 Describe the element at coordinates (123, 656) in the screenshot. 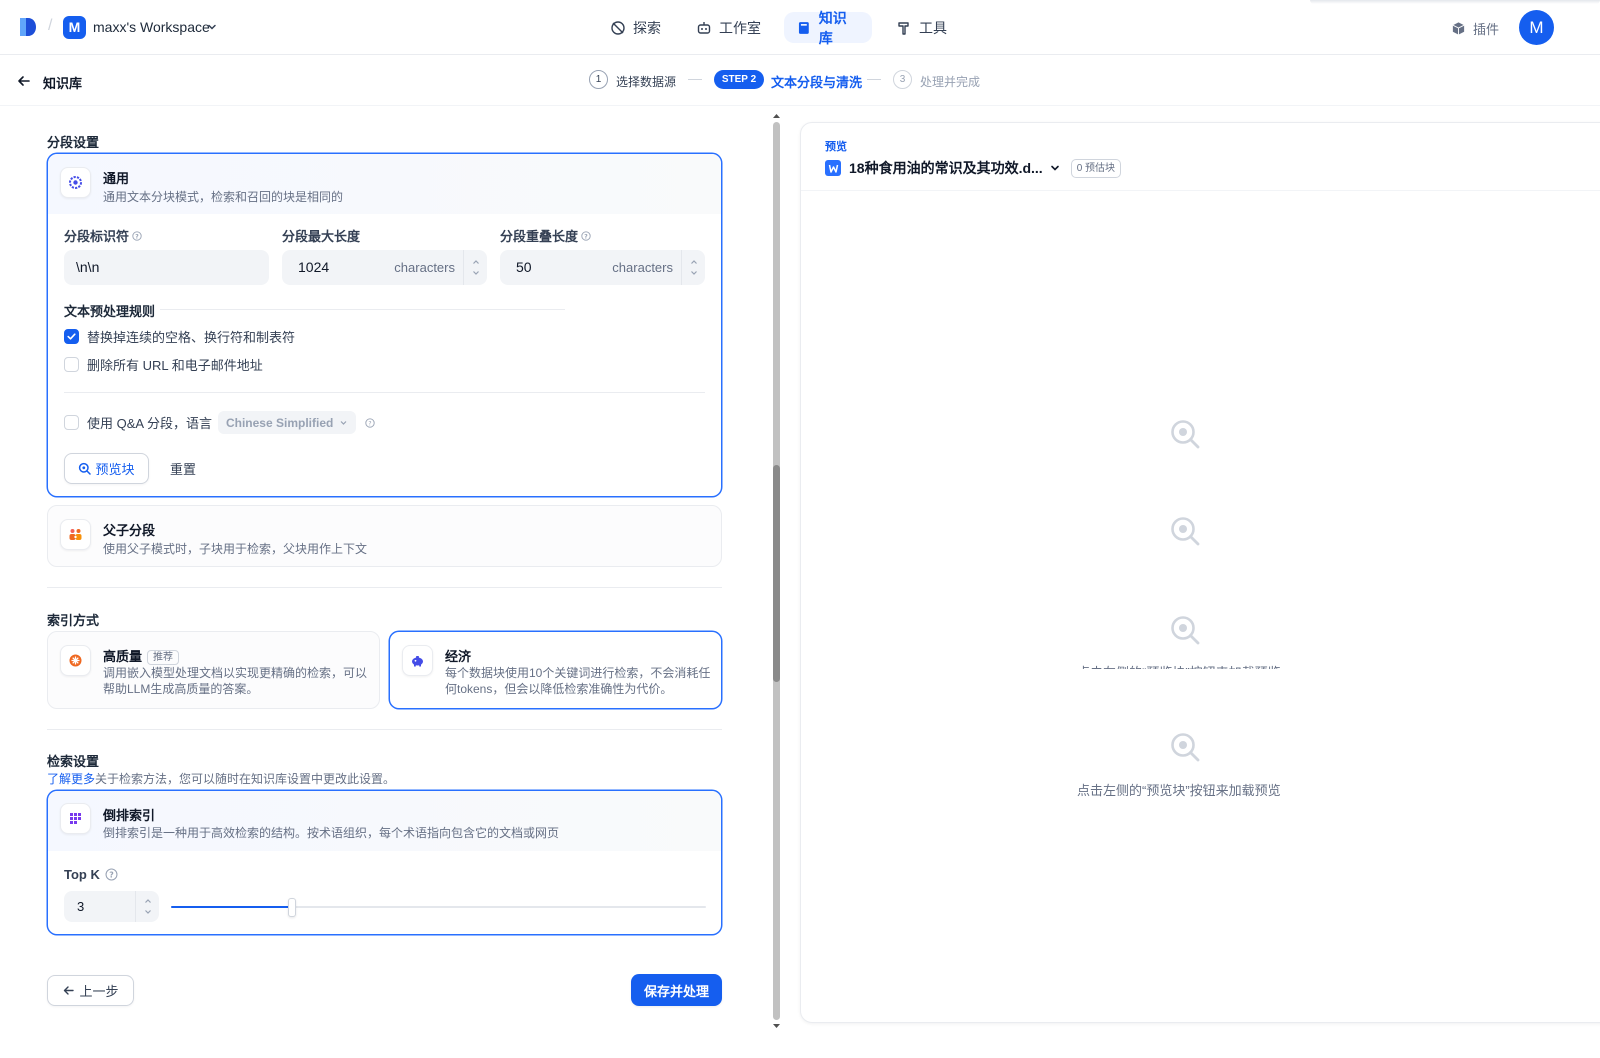

I see `high-quality-title-text: 高质量` at that location.